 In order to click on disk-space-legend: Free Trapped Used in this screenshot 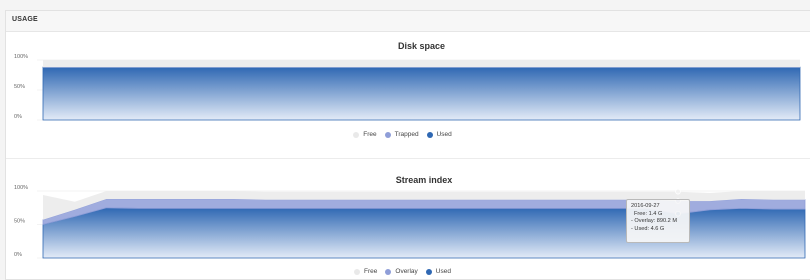, I will do `click(402, 134)`.